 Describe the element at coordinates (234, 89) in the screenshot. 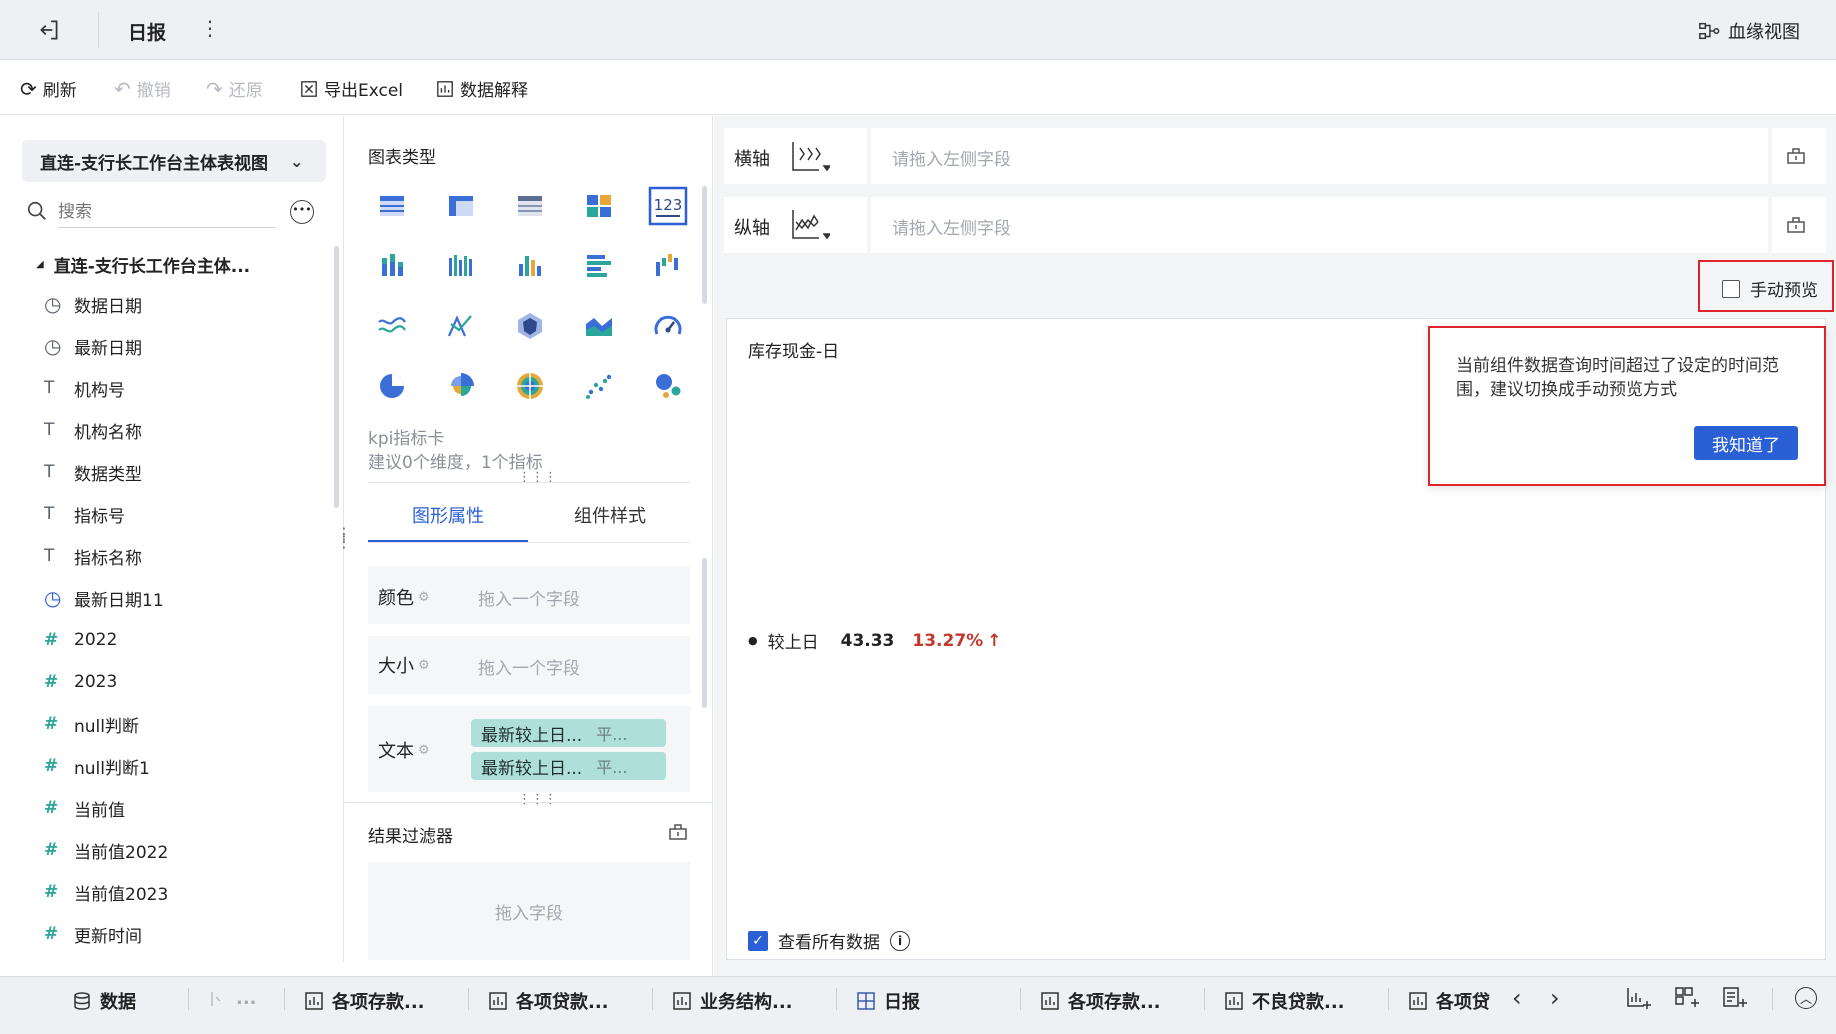

I see `redo-button: ↷ 还原` at that location.